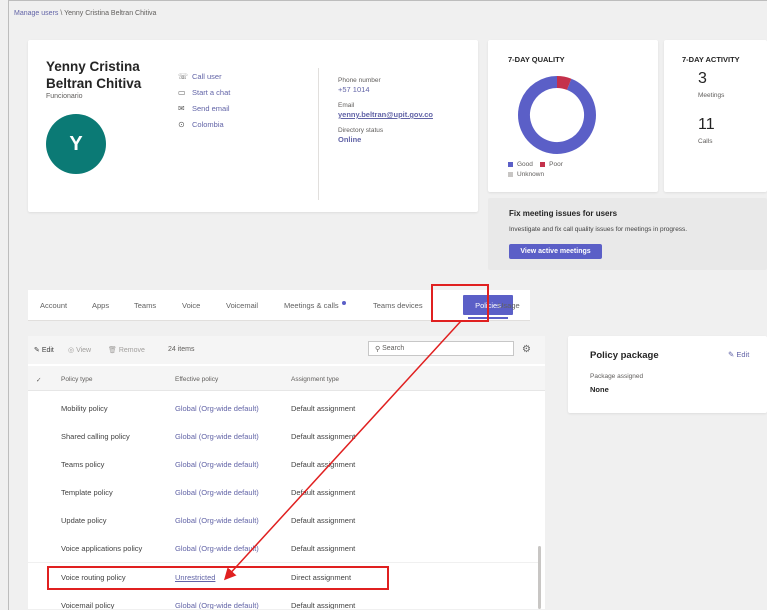 Image resolution: width=767 pixels, height=610 pixels. I want to click on calls-count: 11, so click(706, 124).